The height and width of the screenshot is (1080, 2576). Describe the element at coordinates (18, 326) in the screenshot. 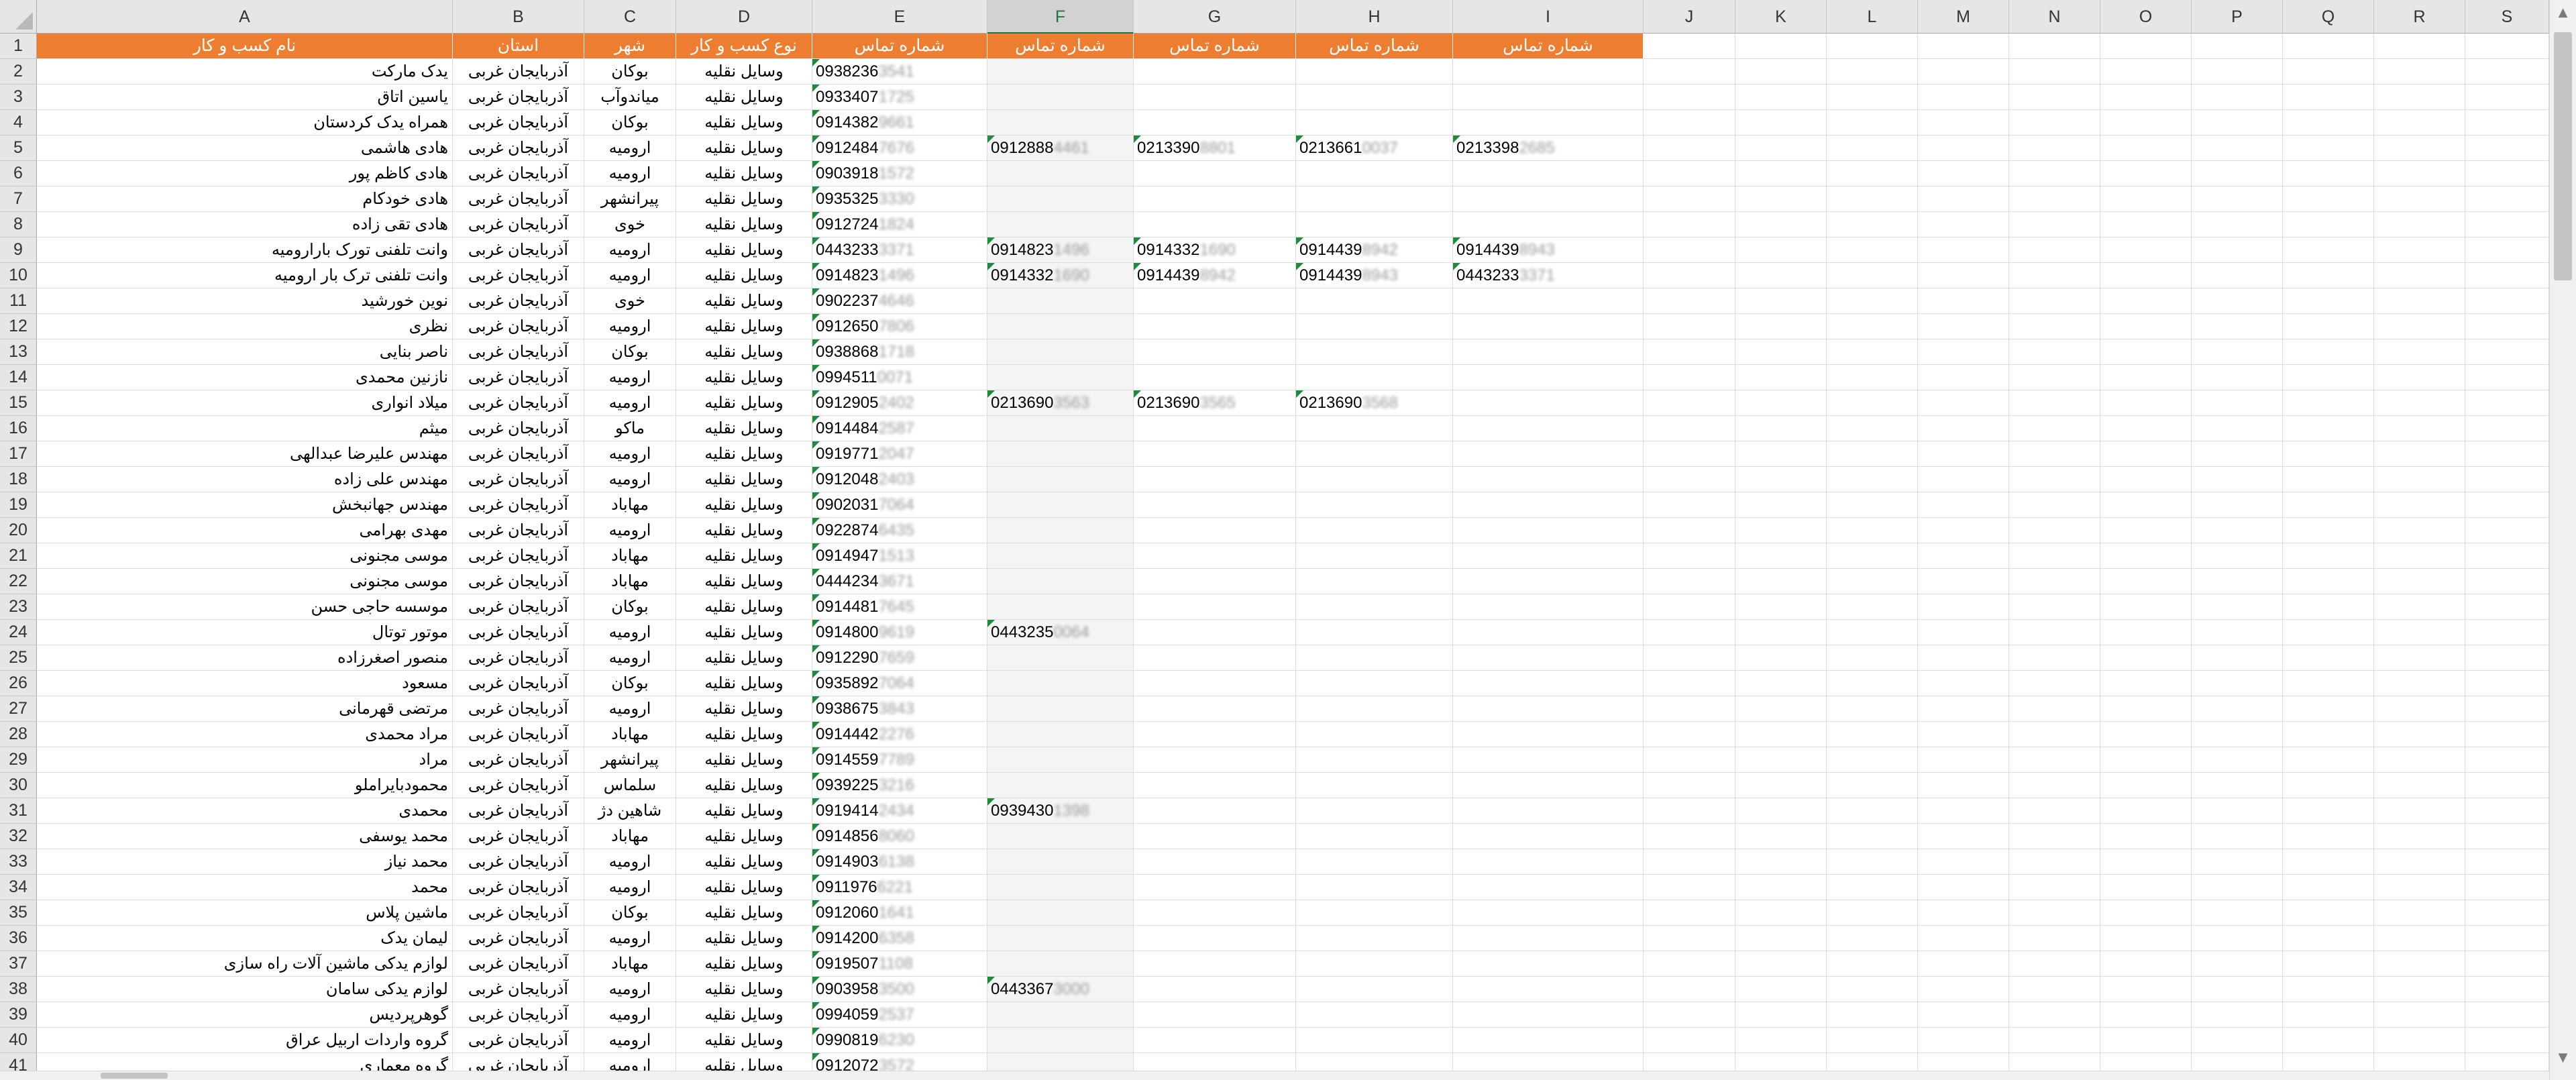

I see `row-number: 12` at that location.